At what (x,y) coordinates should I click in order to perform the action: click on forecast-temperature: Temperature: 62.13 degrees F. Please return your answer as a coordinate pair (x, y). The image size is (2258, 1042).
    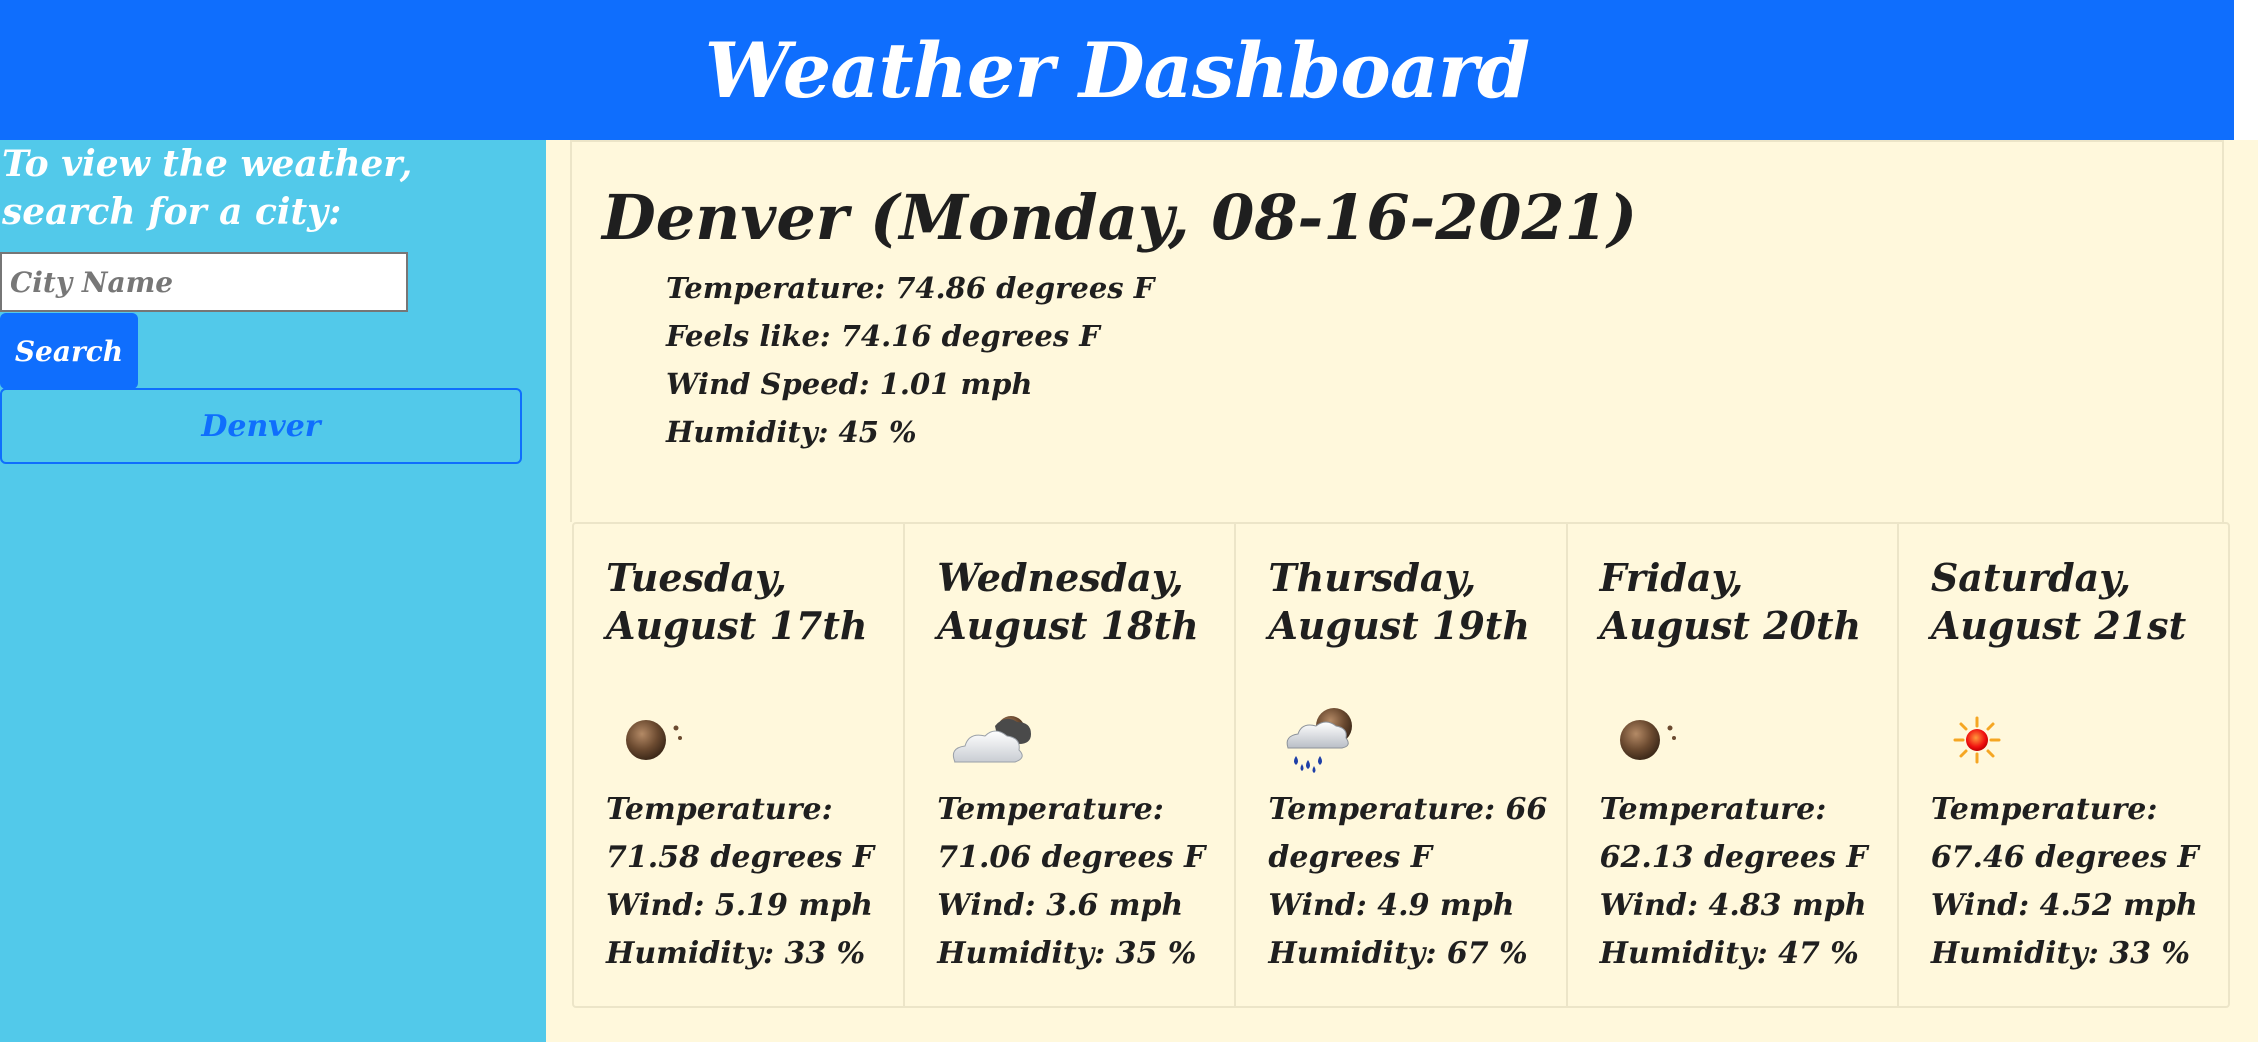
    Looking at the image, I should click on (1733, 833).